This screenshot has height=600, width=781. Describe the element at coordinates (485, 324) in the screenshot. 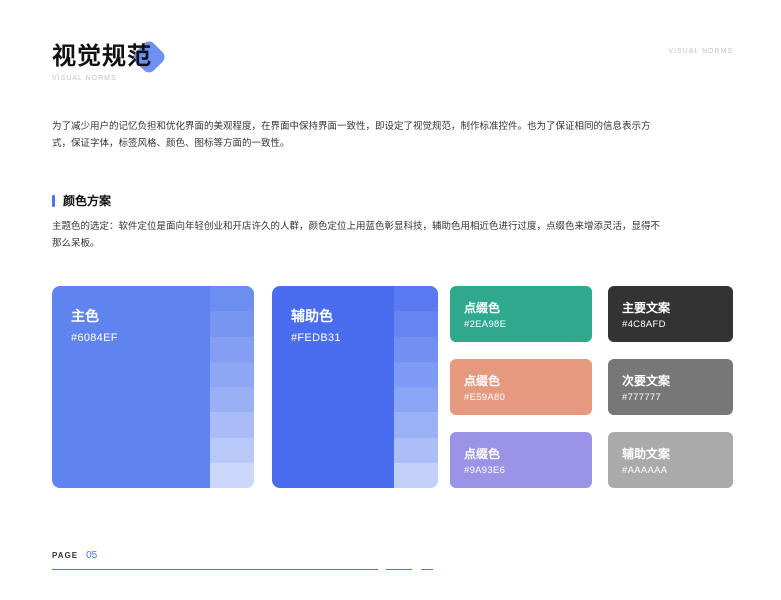

I see `accent-color-hex: #2EA98E` at that location.